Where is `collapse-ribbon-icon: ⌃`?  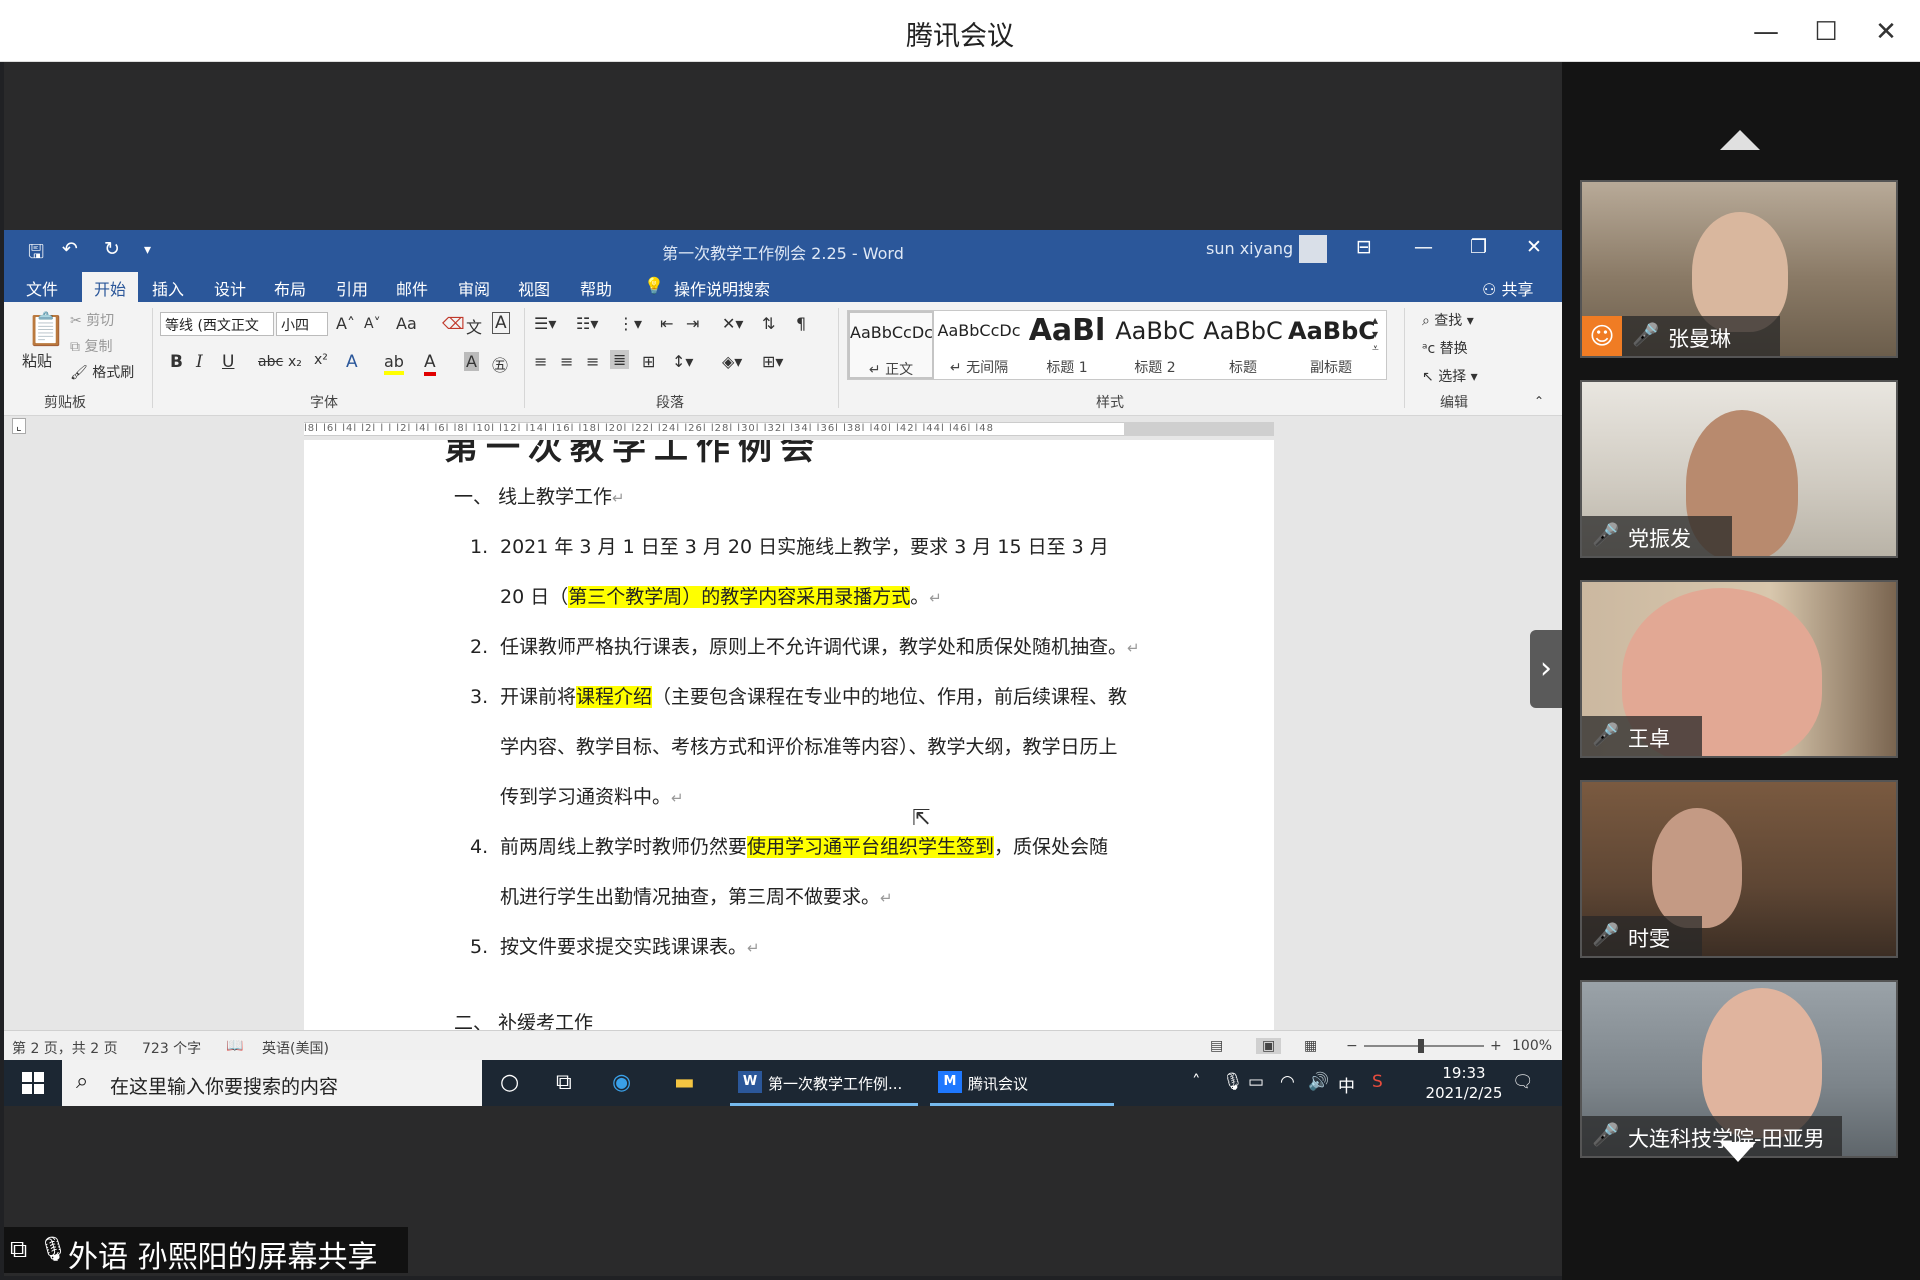
collapse-ribbon-icon: ⌃ is located at coordinates (1539, 401).